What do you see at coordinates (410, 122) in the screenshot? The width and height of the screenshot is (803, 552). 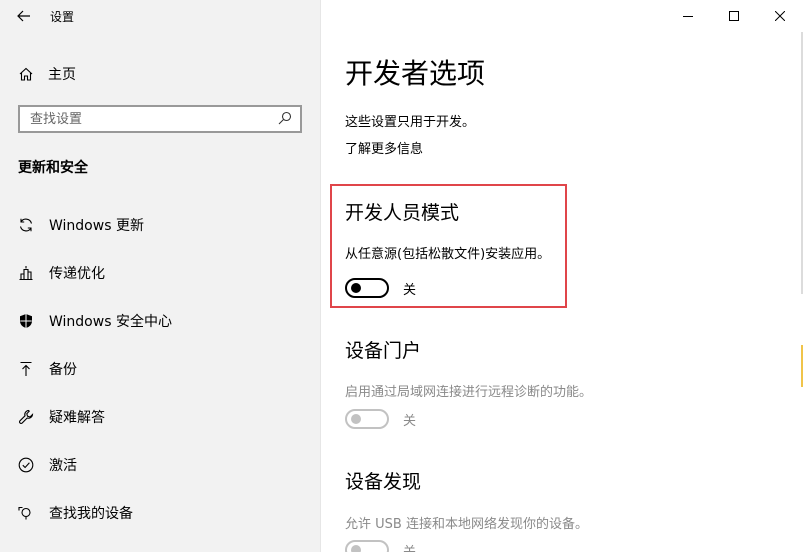 I see `intro-text: 这些设置只用于开发。` at bounding box center [410, 122].